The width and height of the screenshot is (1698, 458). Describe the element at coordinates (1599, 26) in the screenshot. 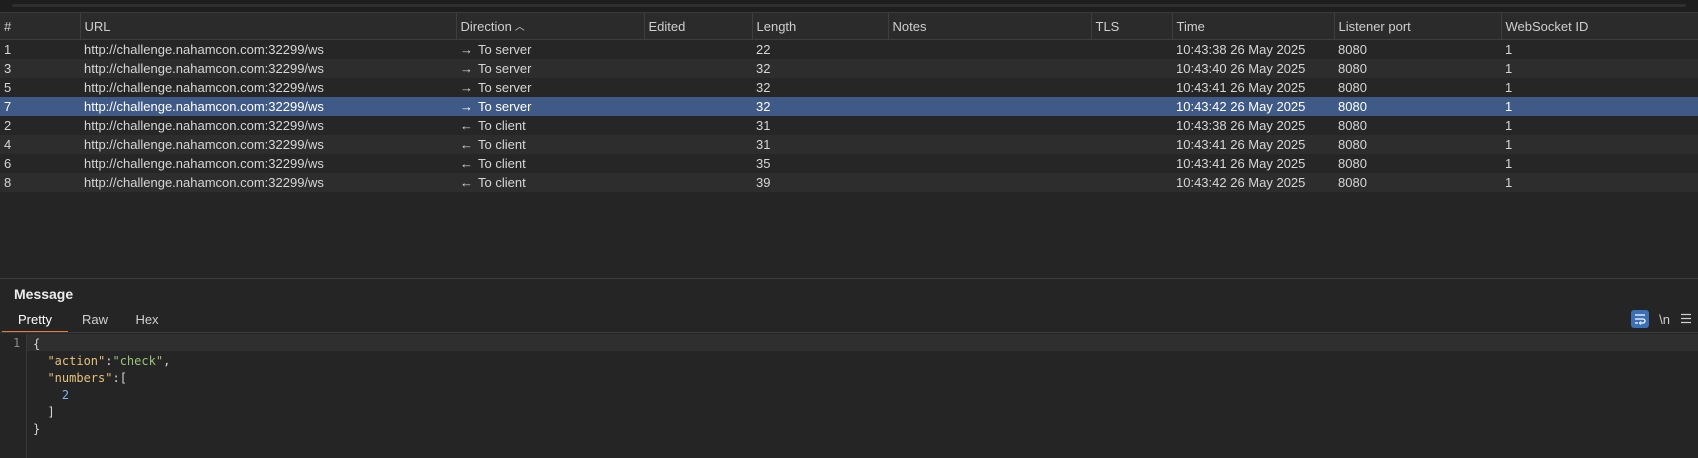

I see `column-header-websocket-id: WebSocket ID` at that location.